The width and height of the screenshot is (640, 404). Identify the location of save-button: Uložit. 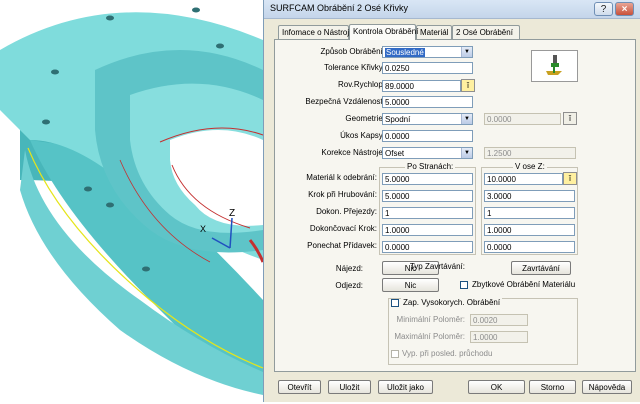
(349, 387).